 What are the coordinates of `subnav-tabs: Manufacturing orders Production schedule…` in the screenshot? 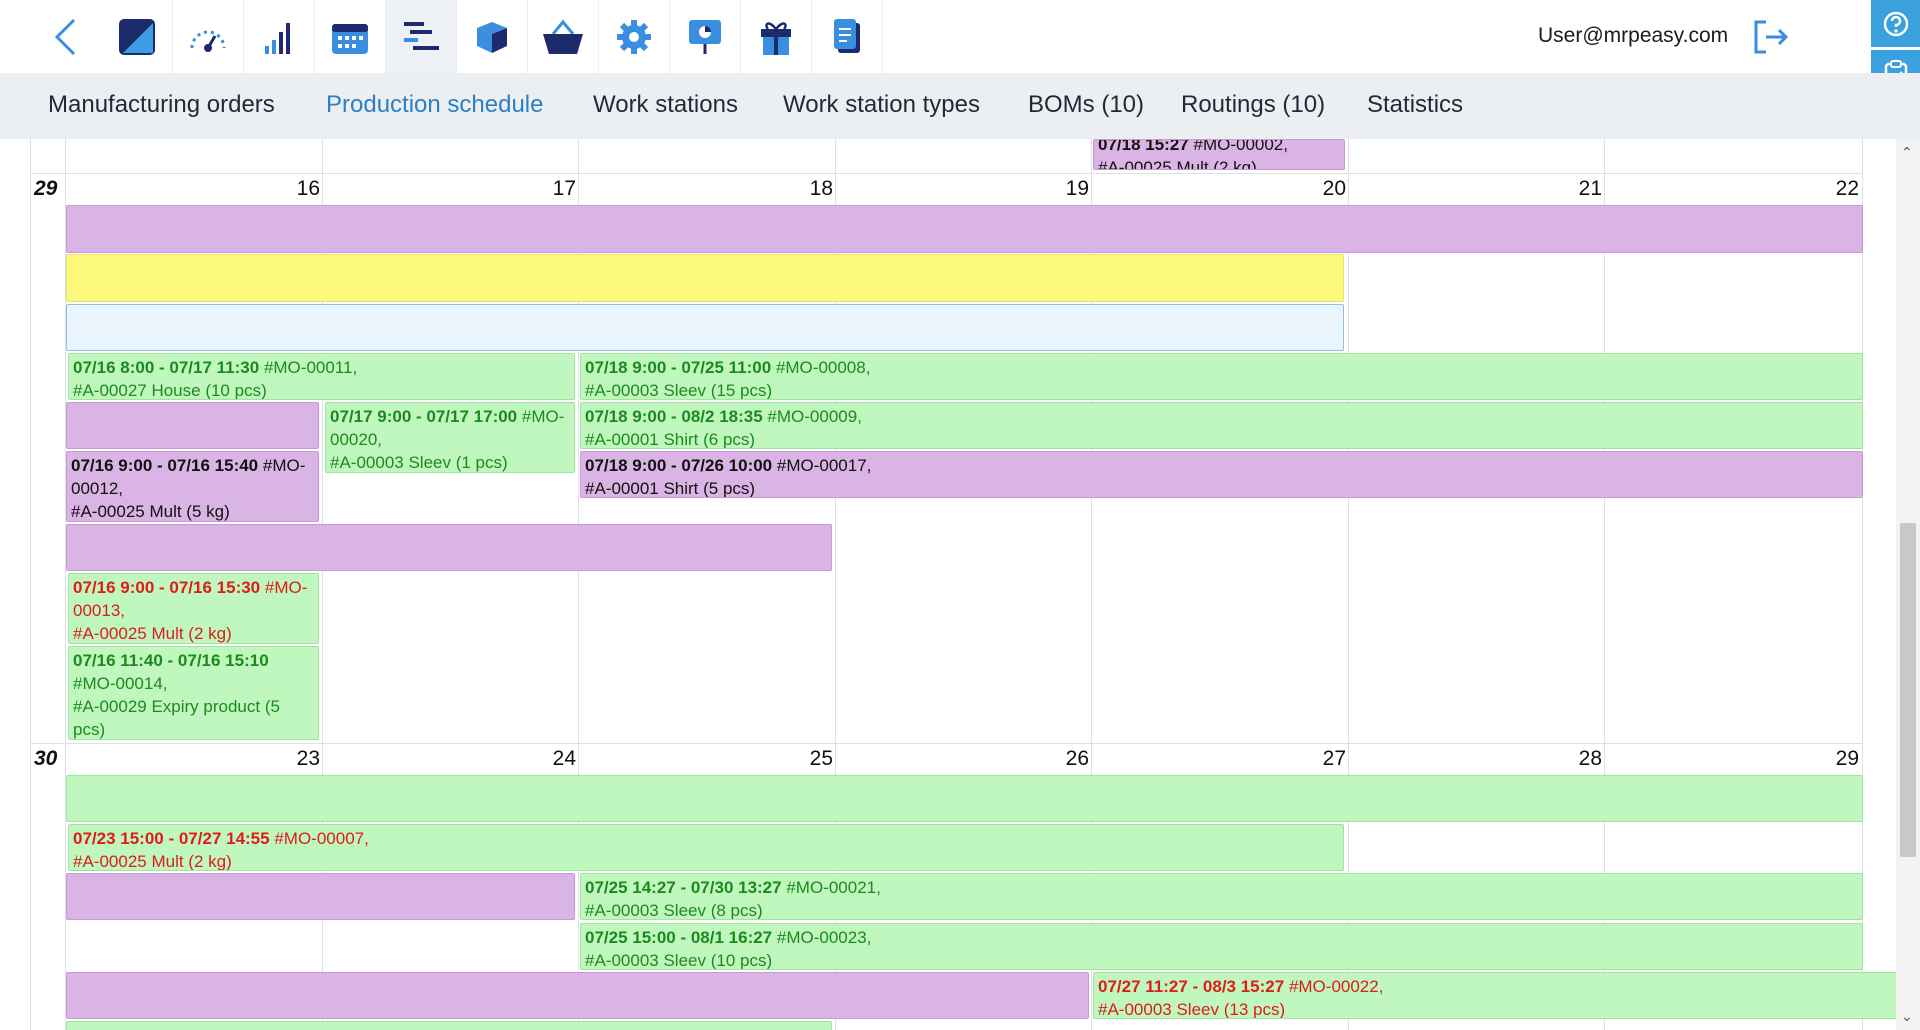 It's located at (960, 106).